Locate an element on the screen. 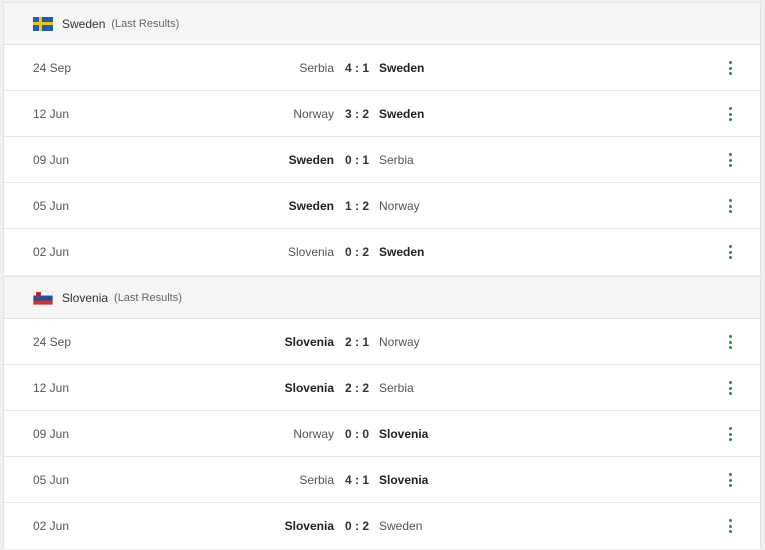 This screenshot has height=550, width=765. match-row: 05 Jun Serbia 4 : 1 Slovenia is located at coordinates (382, 480).